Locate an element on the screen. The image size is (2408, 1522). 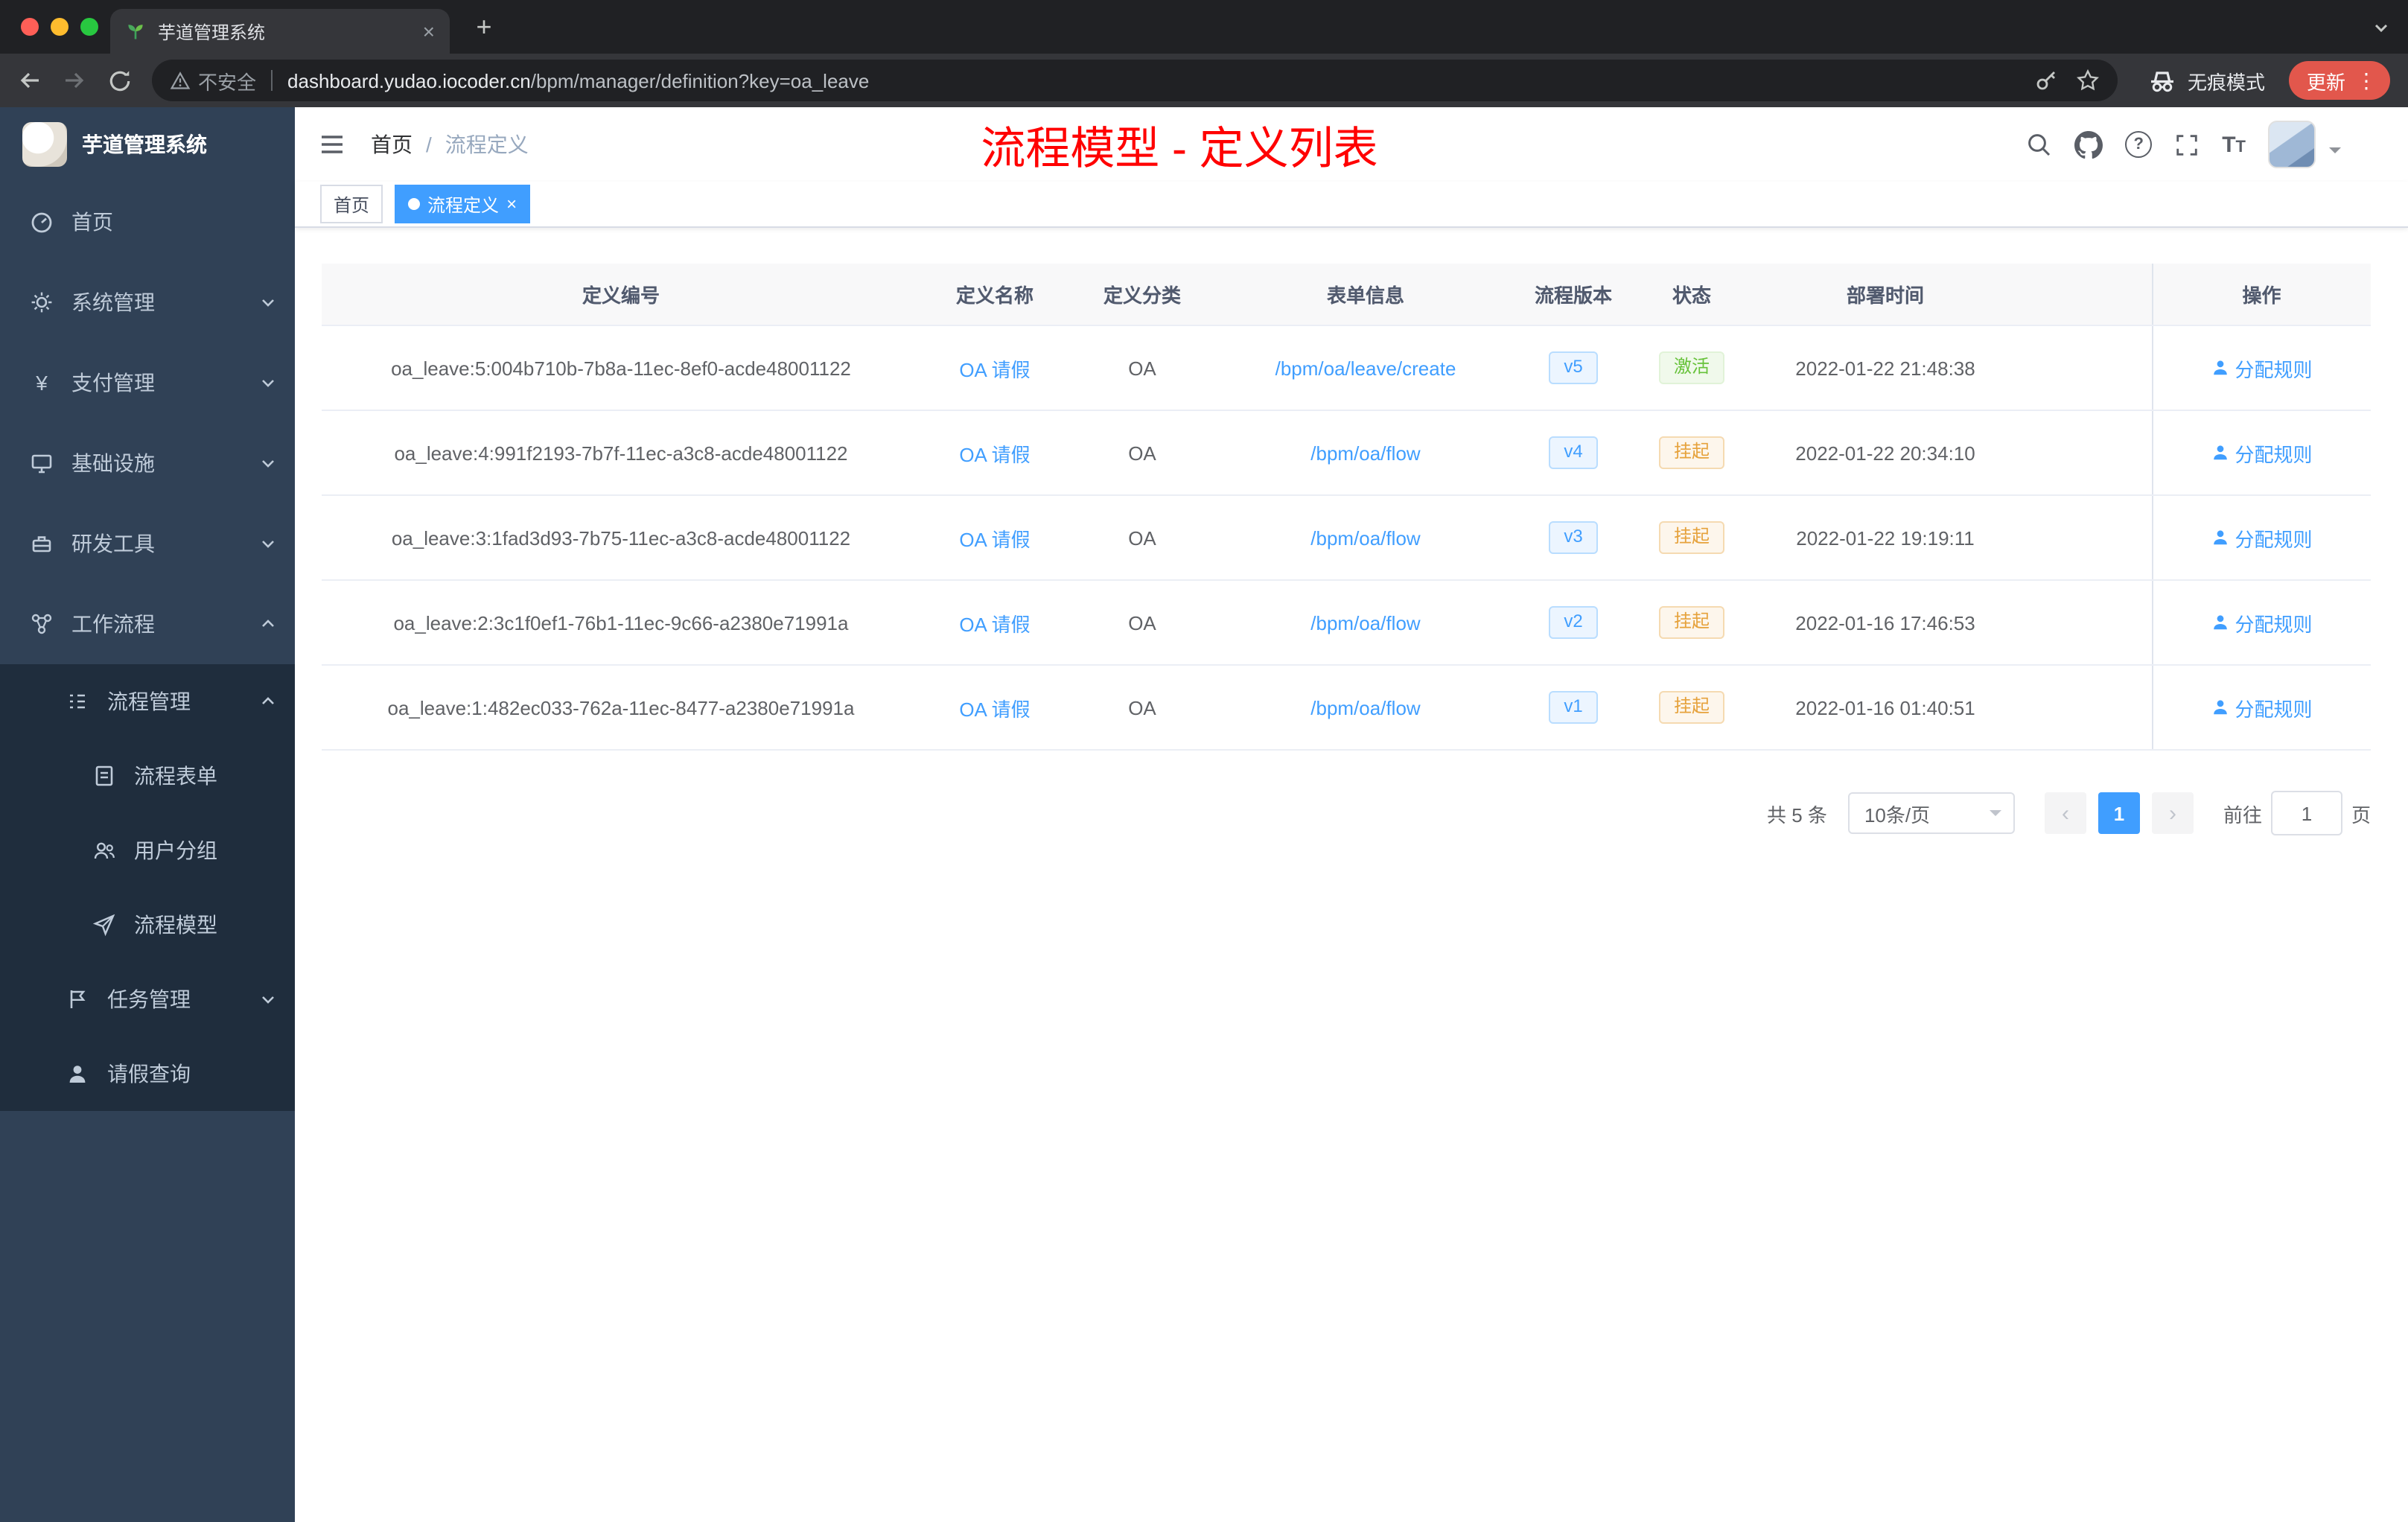
sidebar-item-label: 流程管理 is located at coordinates (149, 701).